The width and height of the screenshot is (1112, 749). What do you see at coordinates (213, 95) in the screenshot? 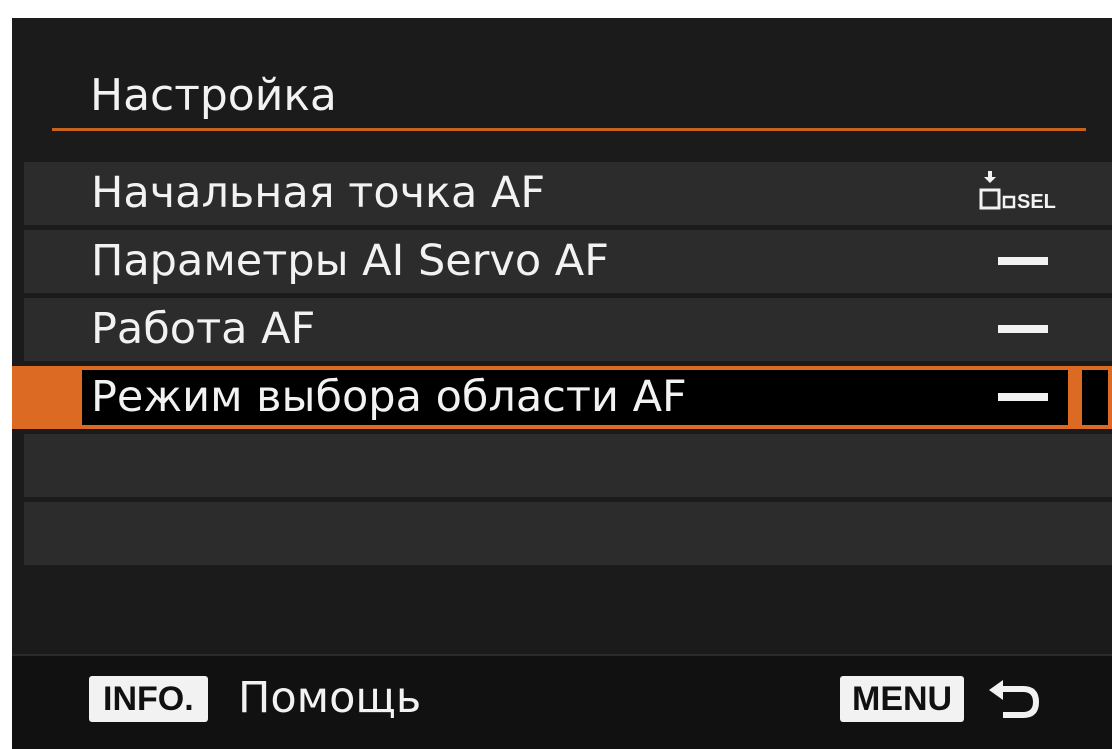
I see `menu-title: Настройка` at bounding box center [213, 95].